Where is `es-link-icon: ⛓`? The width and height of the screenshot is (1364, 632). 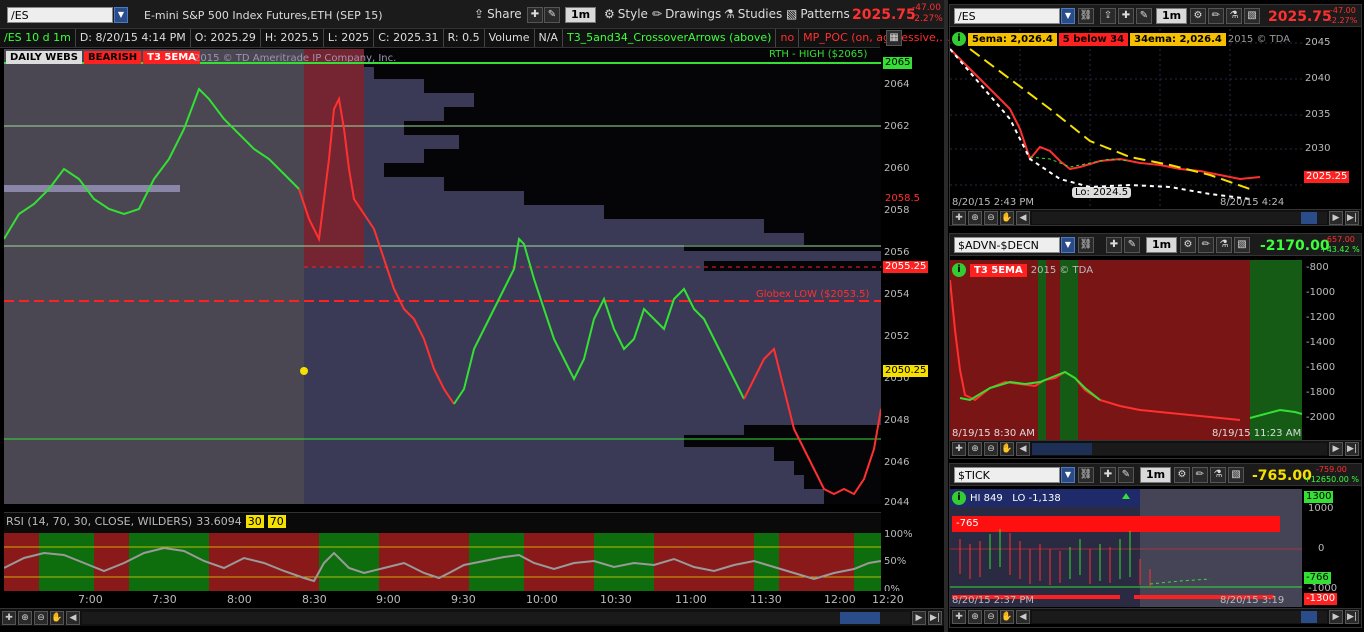 es-link-icon: ⛓ is located at coordinates (1086, 16).